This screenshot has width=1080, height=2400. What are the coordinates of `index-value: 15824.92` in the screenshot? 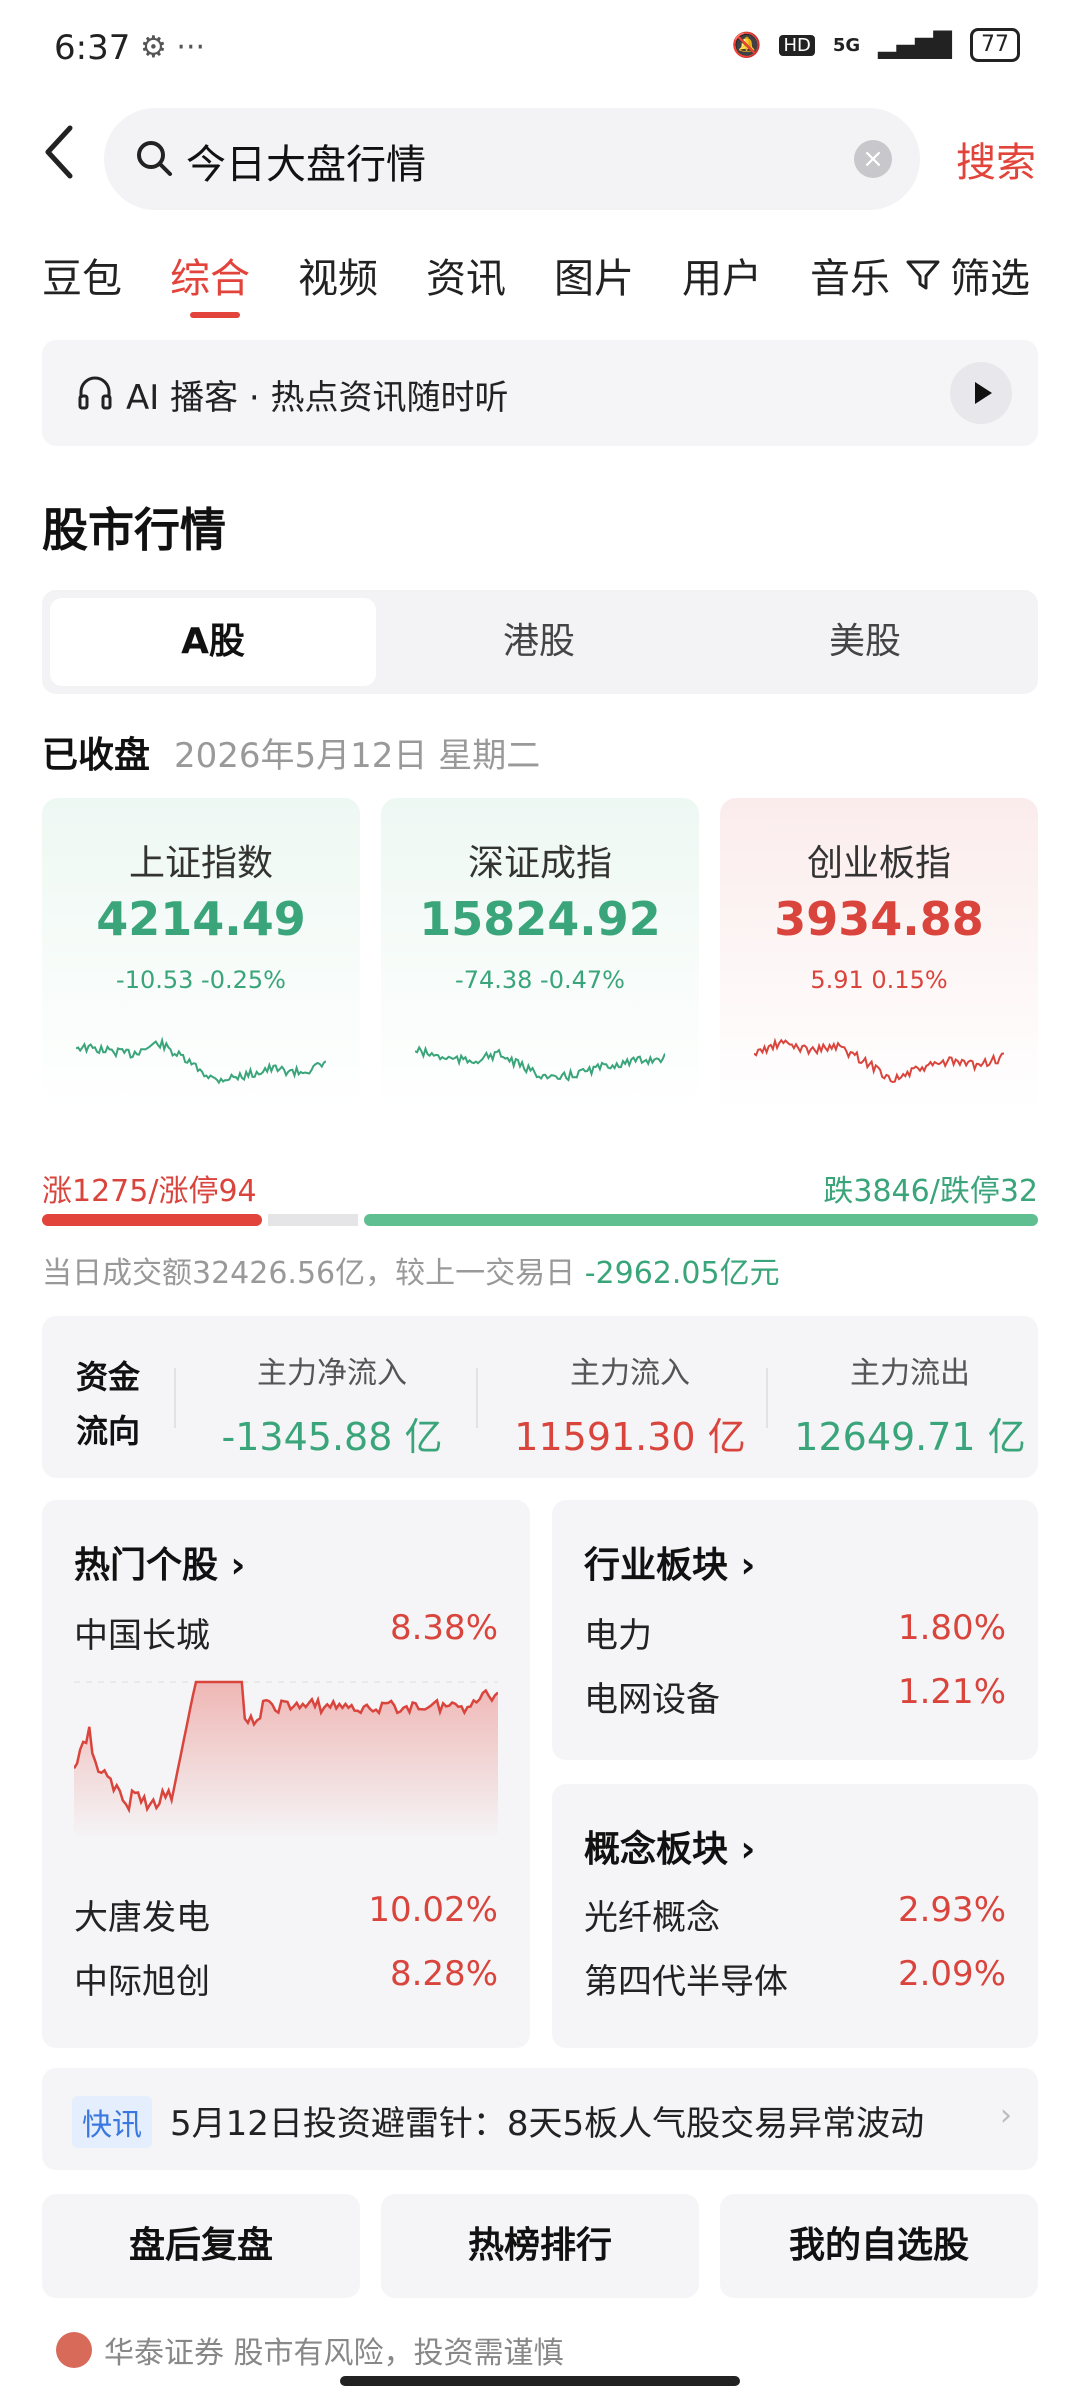 It's located at (540, 919).